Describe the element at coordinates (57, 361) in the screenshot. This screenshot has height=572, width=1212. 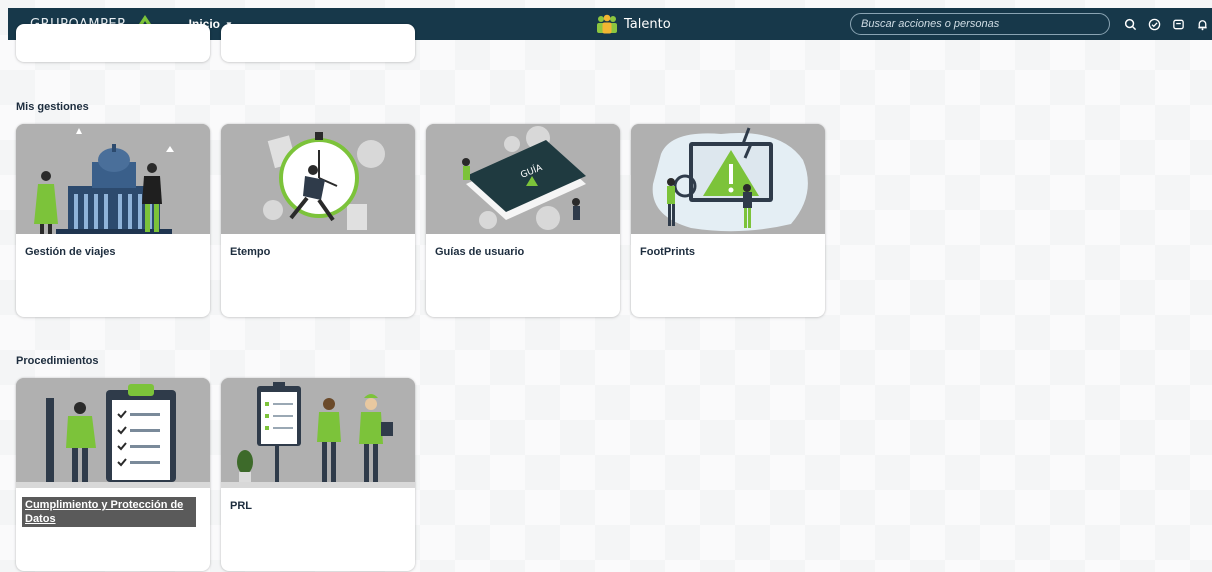
I see `section-title-procedimientos: Procedimientos` at that location.